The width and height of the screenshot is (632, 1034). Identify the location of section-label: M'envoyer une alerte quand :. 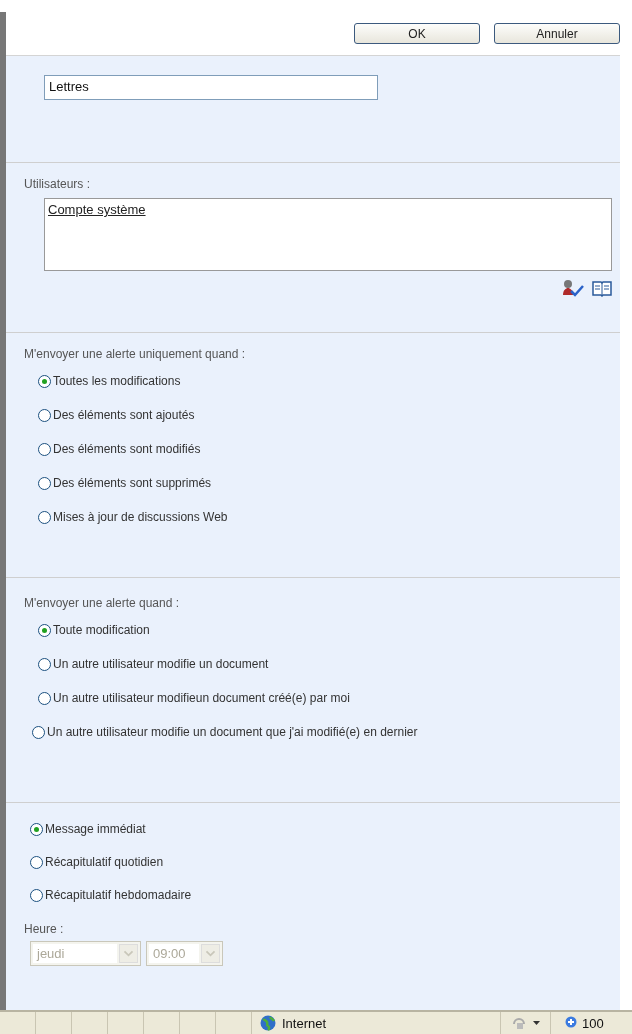
(102, 603).